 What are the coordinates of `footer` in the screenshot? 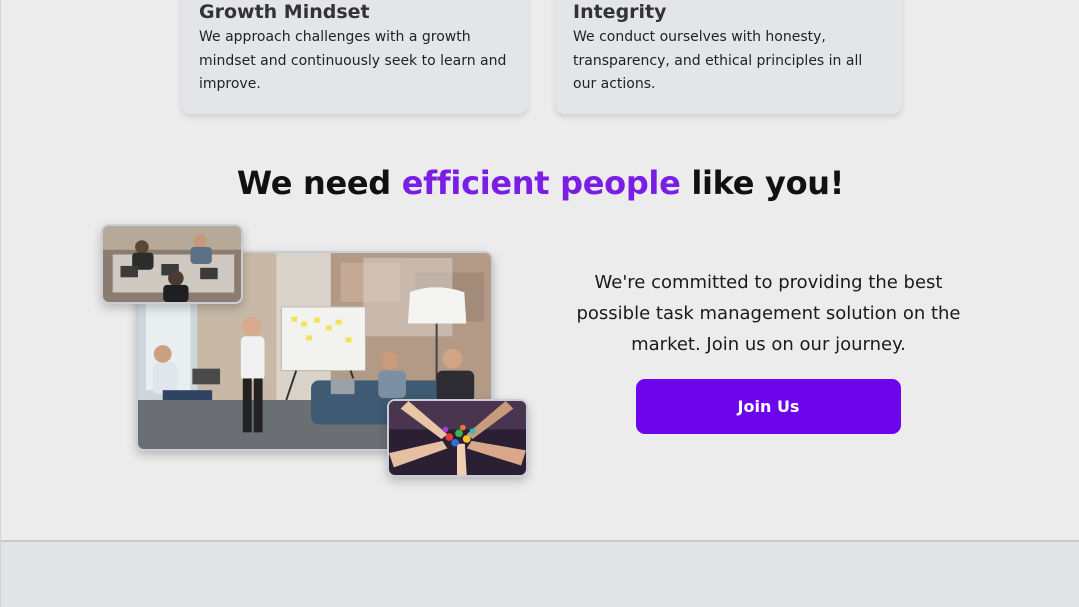 It's located at (540, 573).